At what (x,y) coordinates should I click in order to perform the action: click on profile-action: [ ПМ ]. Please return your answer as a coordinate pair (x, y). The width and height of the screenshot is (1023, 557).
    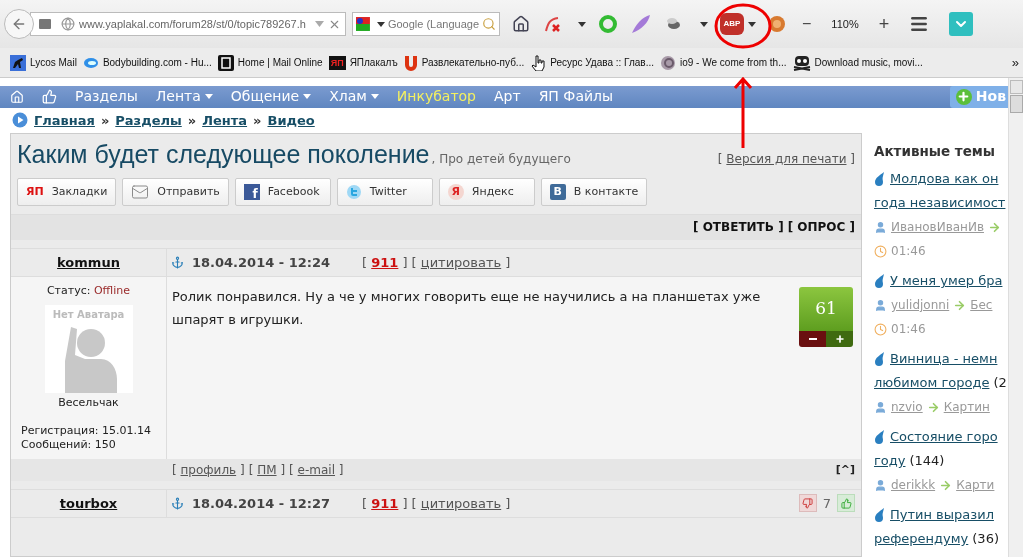
    Looking at the image, I should click on (267, 470).